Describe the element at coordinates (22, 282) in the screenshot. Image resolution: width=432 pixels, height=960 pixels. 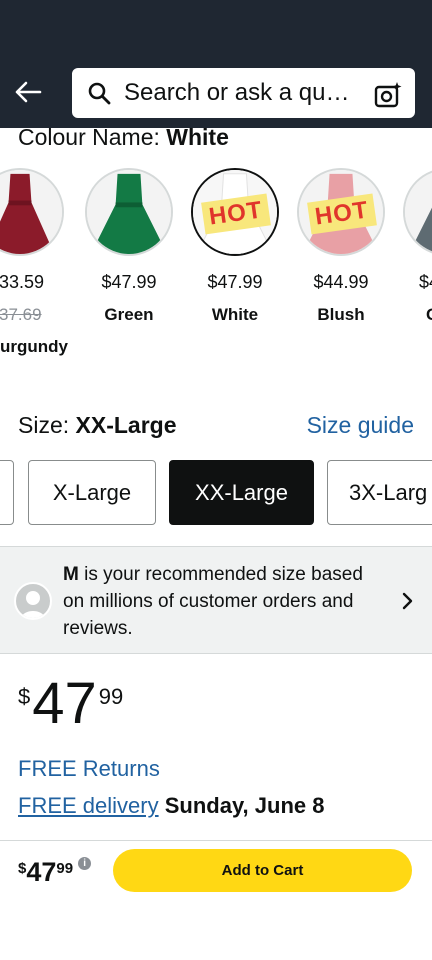
I see `swatch-price-burgundy: 33.59` at that location.